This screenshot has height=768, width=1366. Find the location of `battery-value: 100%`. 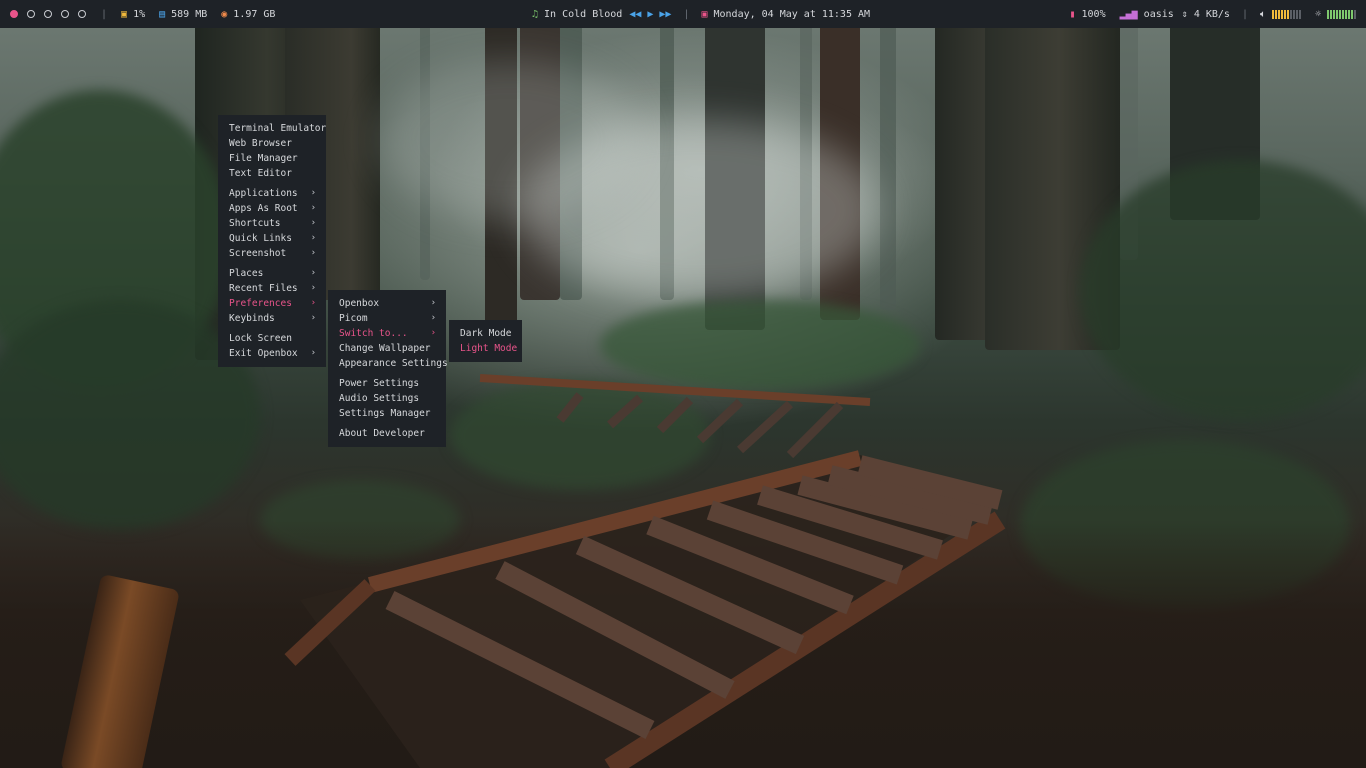

battery-value: 100% is located at coordinates (1093, 14).